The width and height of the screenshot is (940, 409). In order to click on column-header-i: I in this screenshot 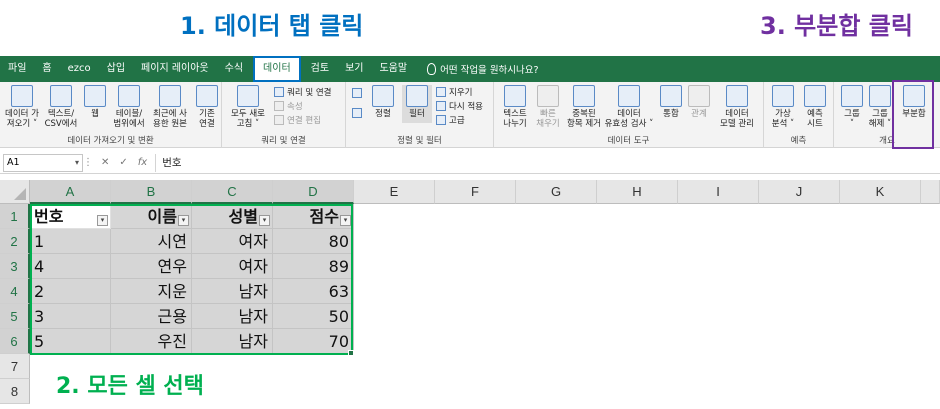, I will do `click(718, 192)`.